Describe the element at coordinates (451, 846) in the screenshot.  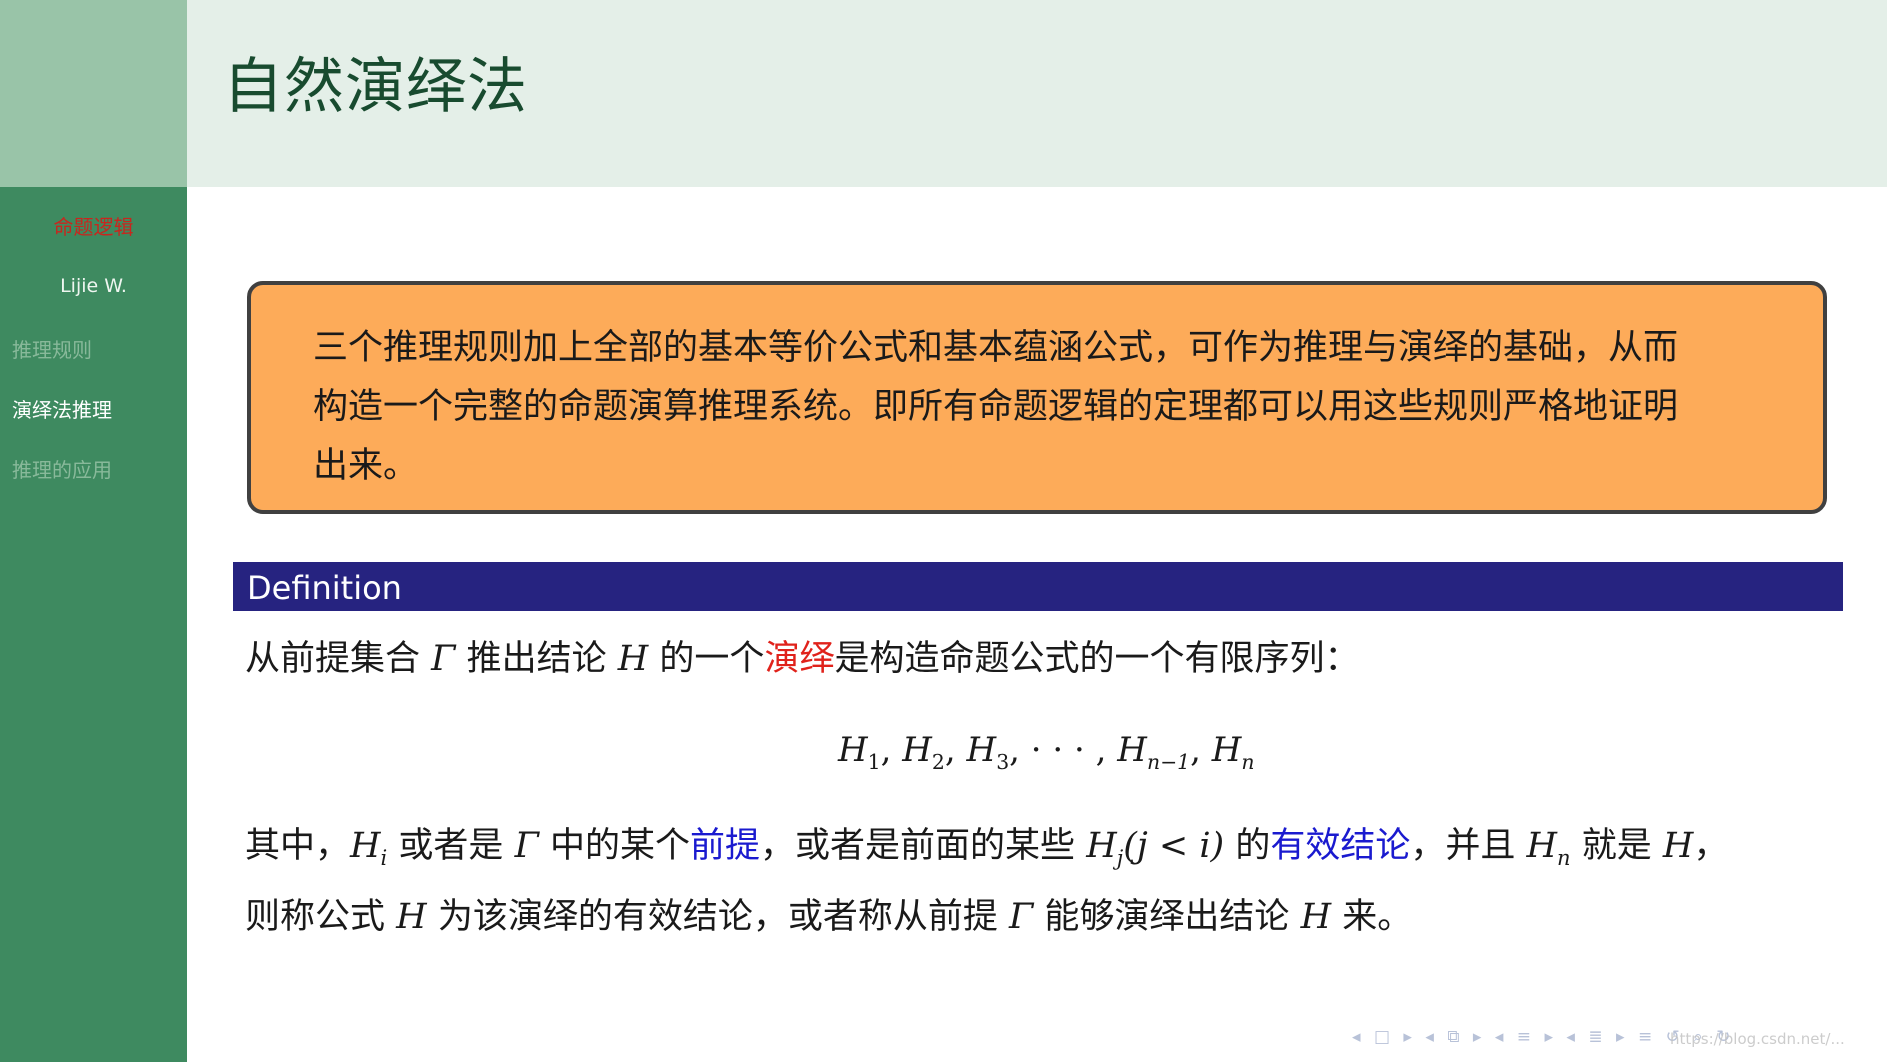
I see `text-span: 或者是` at that location.